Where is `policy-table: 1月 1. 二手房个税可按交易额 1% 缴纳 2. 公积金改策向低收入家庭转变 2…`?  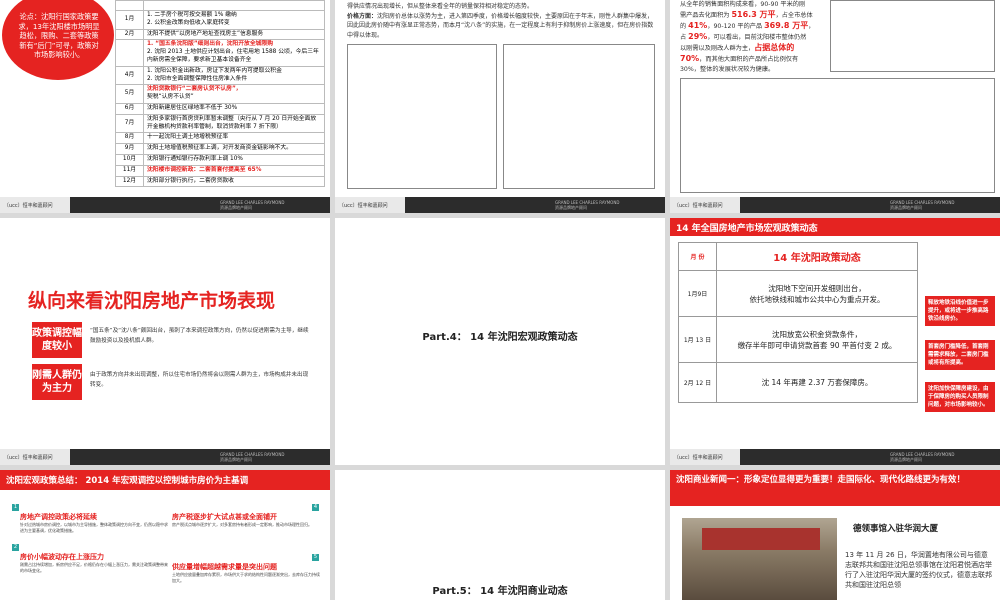 policy-table: 1月 1. 二手房个税可按交易额 1% 缴纳 2. 公积金改策向低收入家庭转变 2… is located at coordinates (220, 94).